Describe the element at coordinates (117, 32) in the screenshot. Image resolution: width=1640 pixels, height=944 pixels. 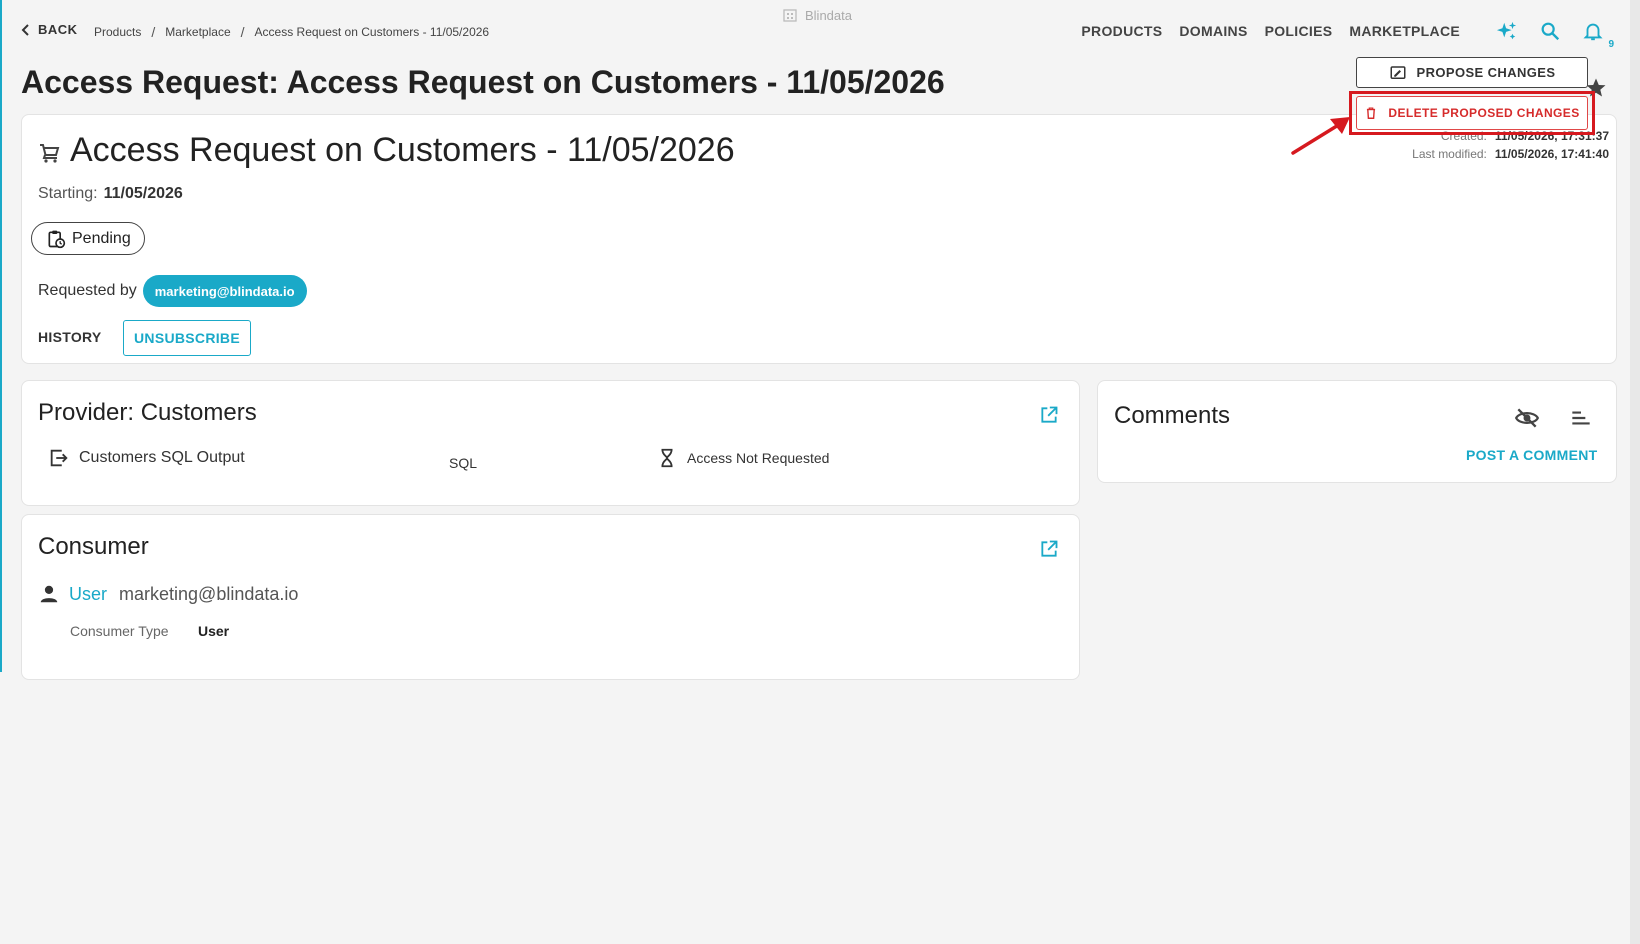
I see `breadcrumb-products: Products` at that location.